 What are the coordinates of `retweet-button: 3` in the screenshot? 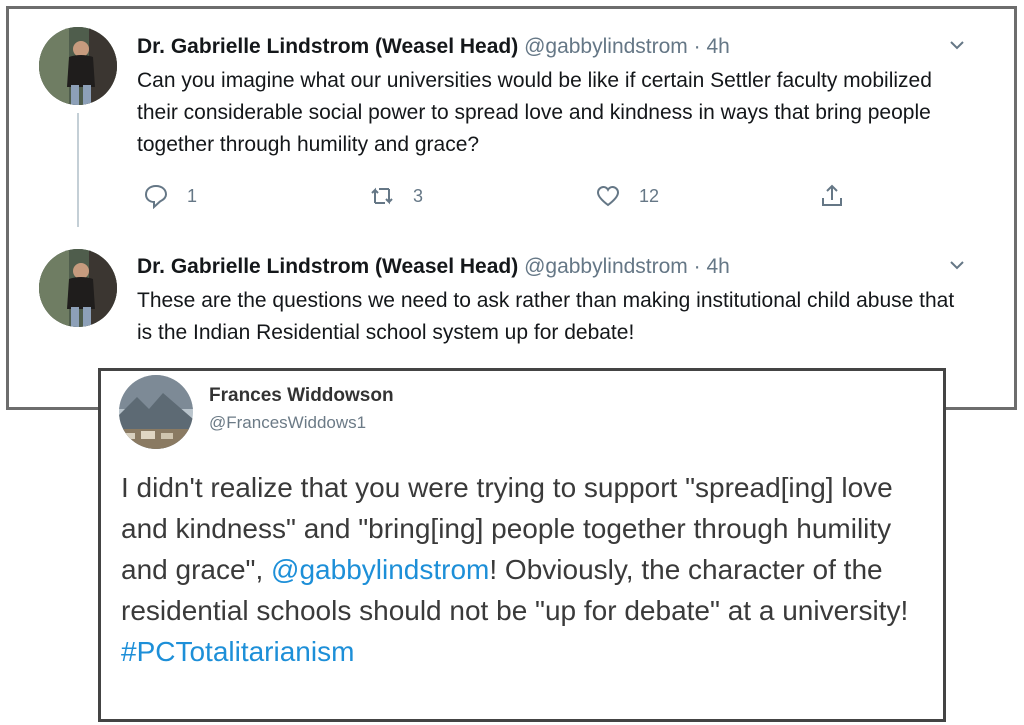 It's located at (396, 196).